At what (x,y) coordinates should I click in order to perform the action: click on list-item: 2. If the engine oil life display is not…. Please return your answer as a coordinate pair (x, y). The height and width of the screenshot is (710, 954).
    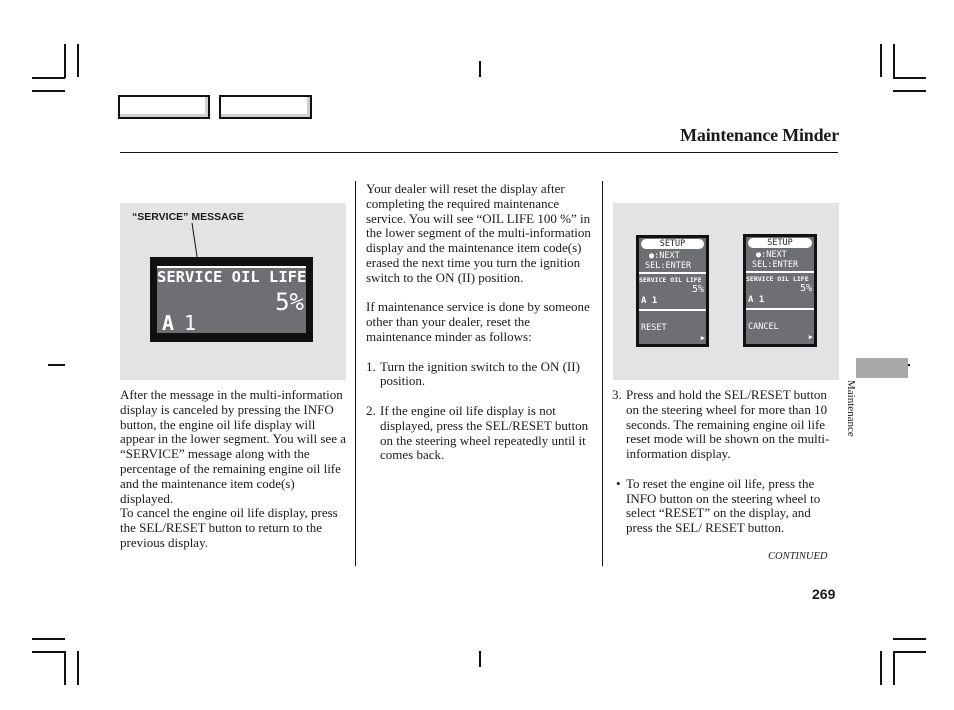
    Looking at the image, I should click on (481, 432).